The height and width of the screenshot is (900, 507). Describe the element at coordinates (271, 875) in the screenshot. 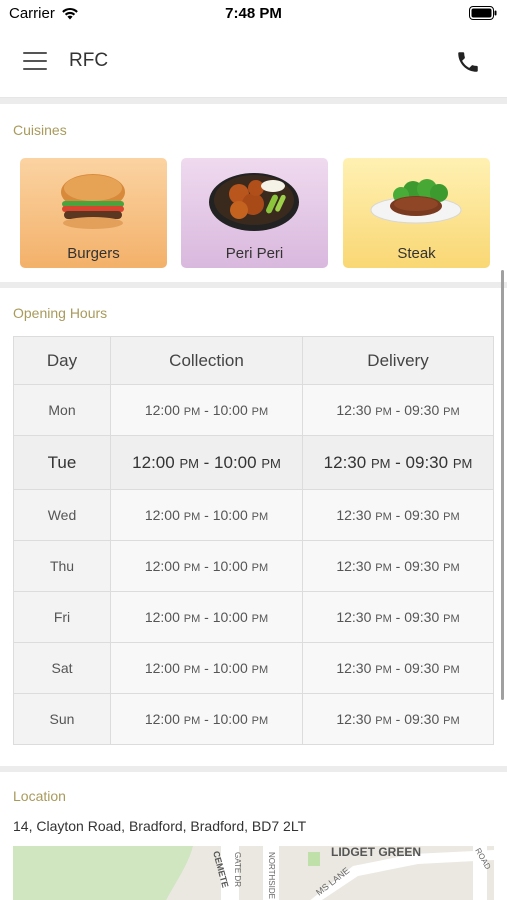

I see `map-label: NORTHSIDE` at that location.